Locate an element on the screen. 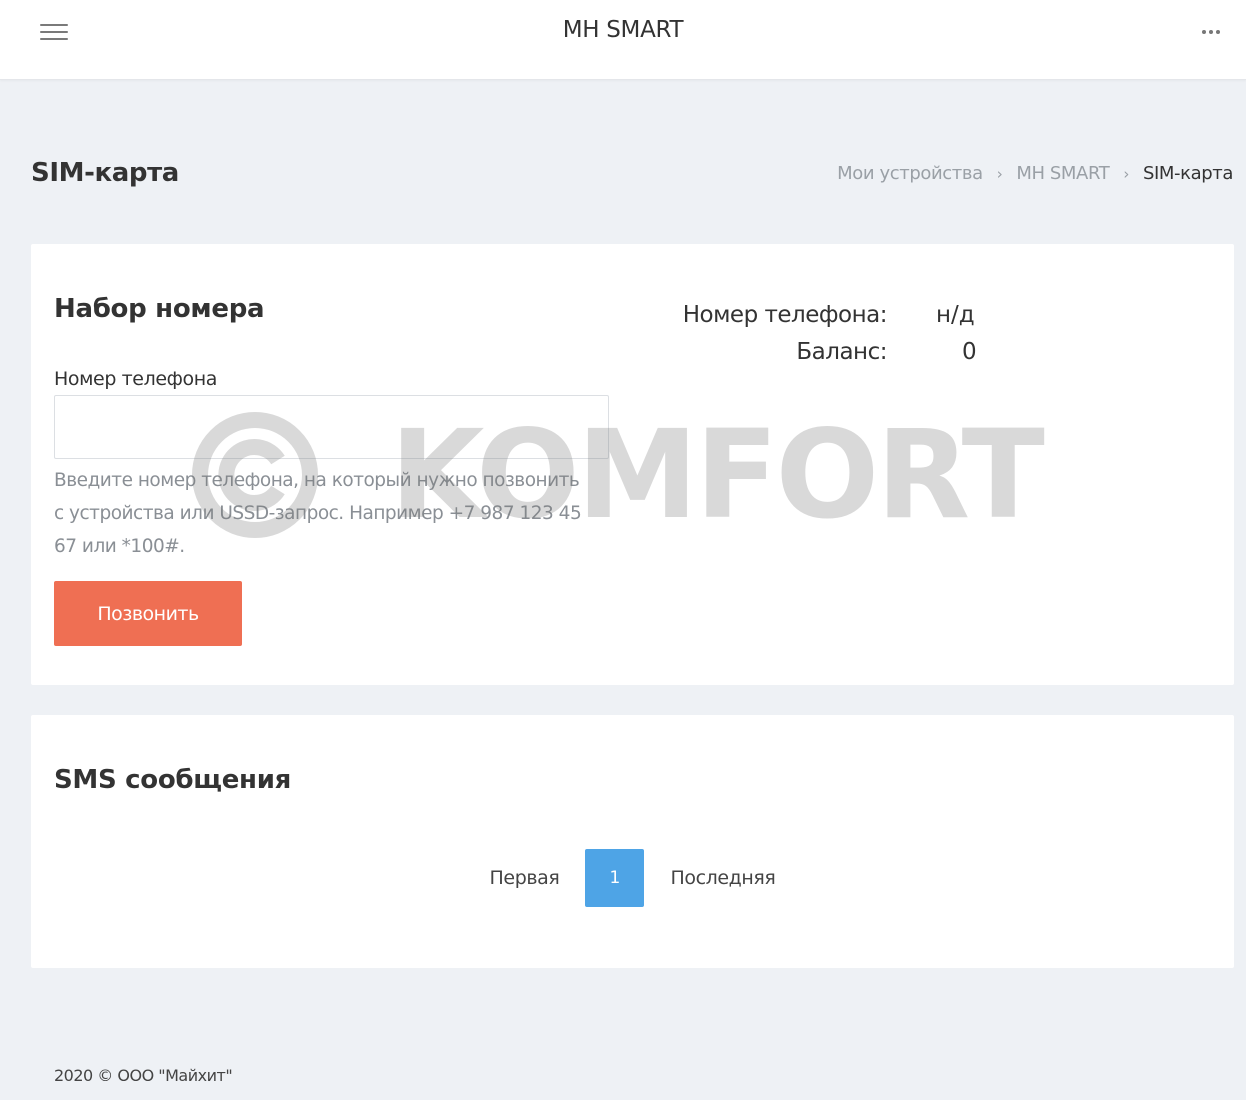  phone-field-label: Номер телефона is located at coordinates (135, 379).